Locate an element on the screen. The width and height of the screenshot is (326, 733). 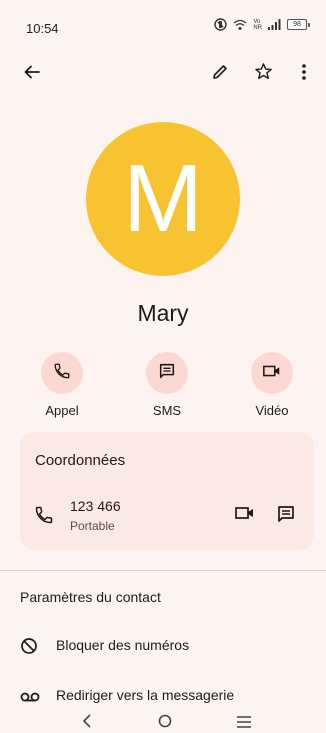
voicemail-redirect-item: Rediriger vers la messagerie is located at coordinates (163, 696).